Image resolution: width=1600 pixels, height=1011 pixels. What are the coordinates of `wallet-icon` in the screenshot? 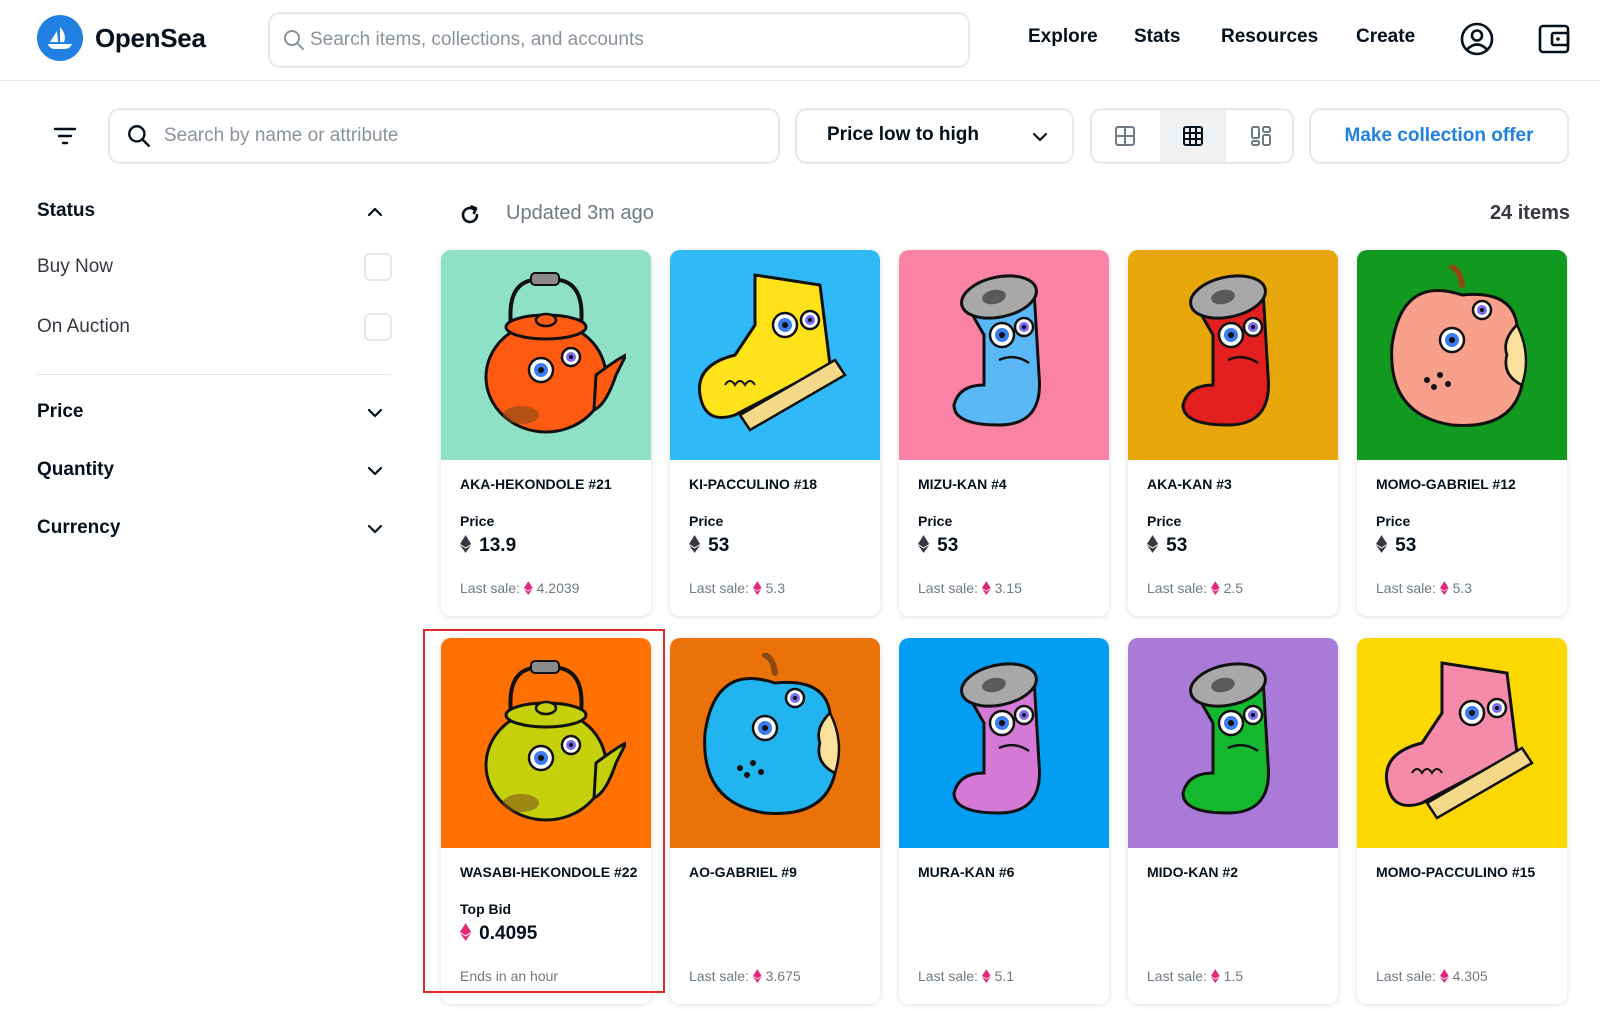 It's located at (1554, 39).